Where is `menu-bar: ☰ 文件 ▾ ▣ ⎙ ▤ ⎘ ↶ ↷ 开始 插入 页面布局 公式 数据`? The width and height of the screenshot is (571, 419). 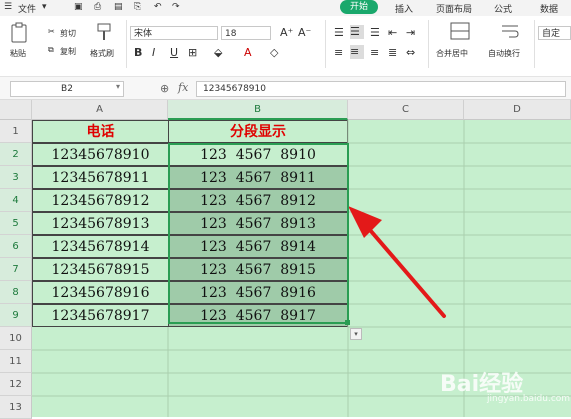 menu-bar: ☰ 文件 ▾ ▣ ⎙ ▤ ⎘ ↶ ↷ 开始 插入 页面布局 公式 数据 is located at coordinates (285, 8).